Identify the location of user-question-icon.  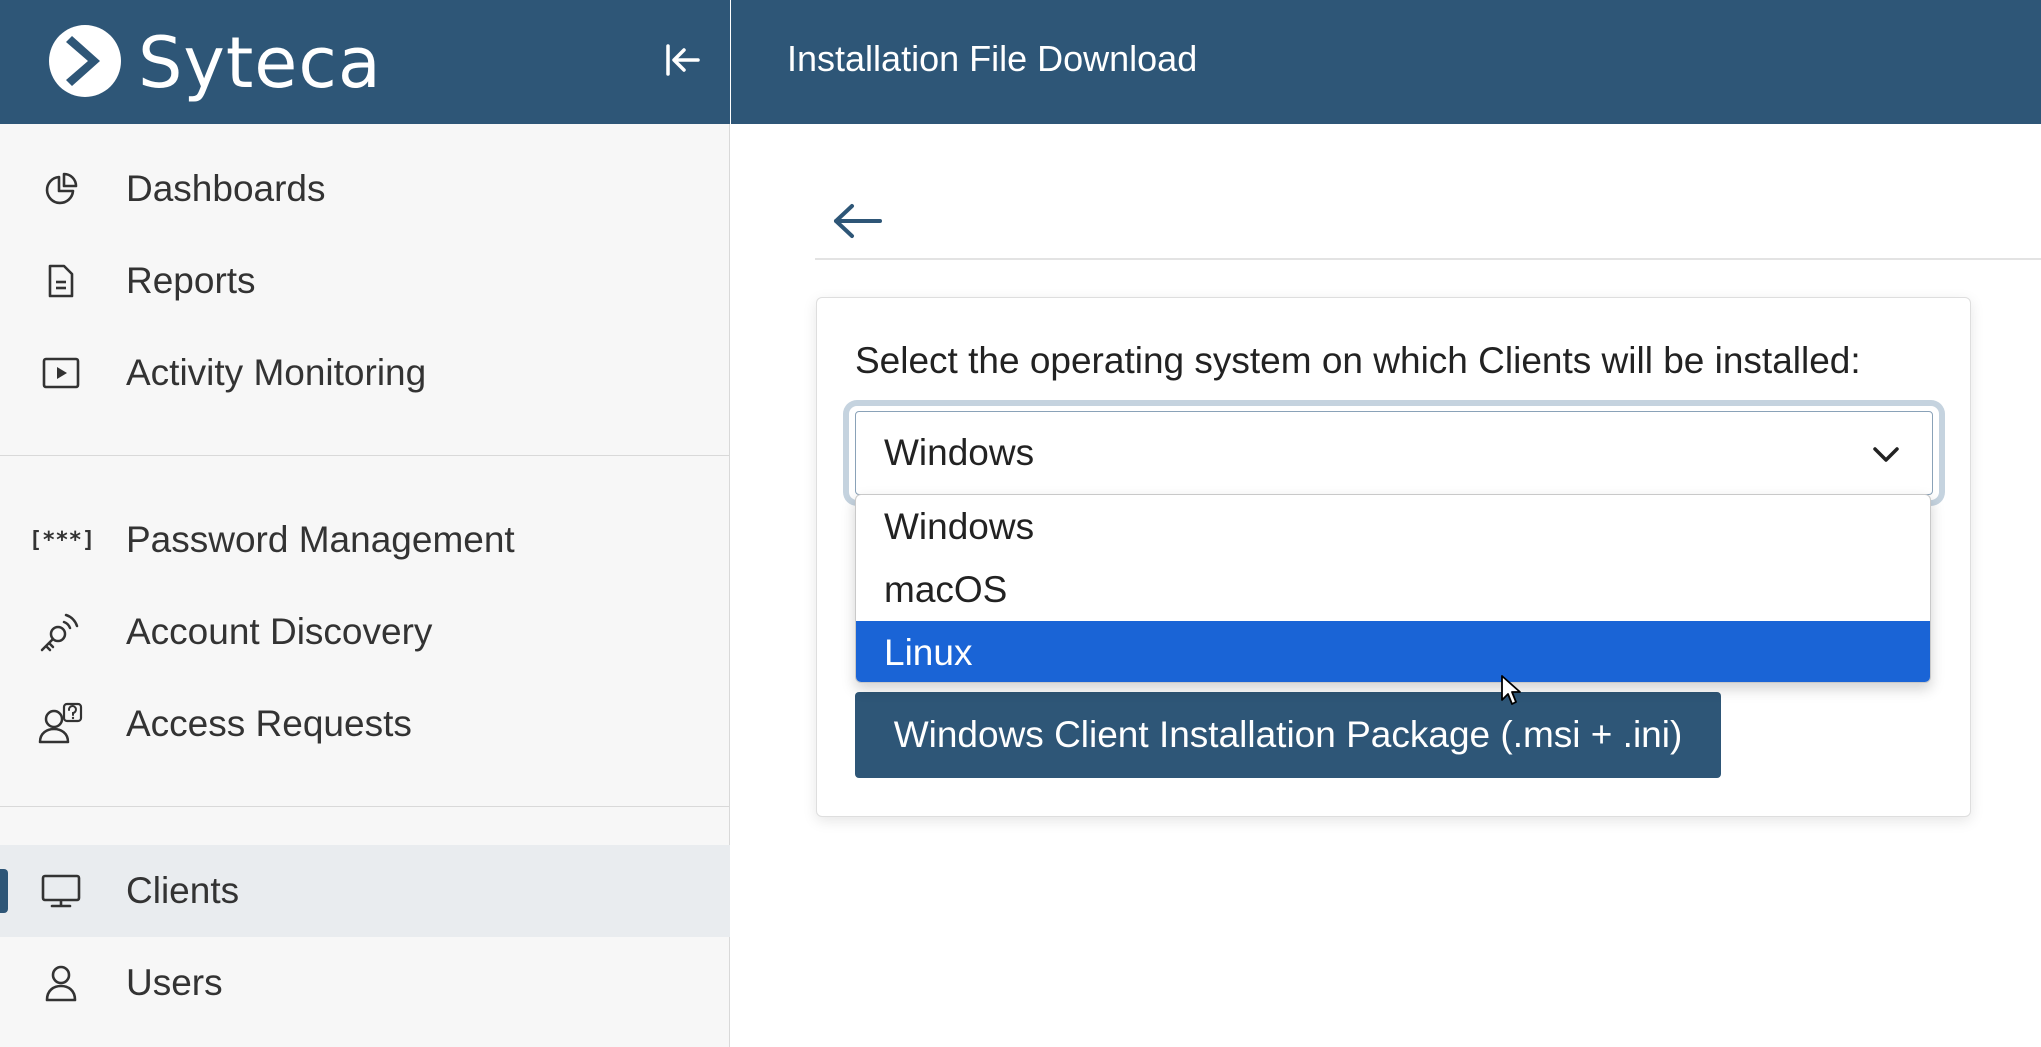
(61, 723).